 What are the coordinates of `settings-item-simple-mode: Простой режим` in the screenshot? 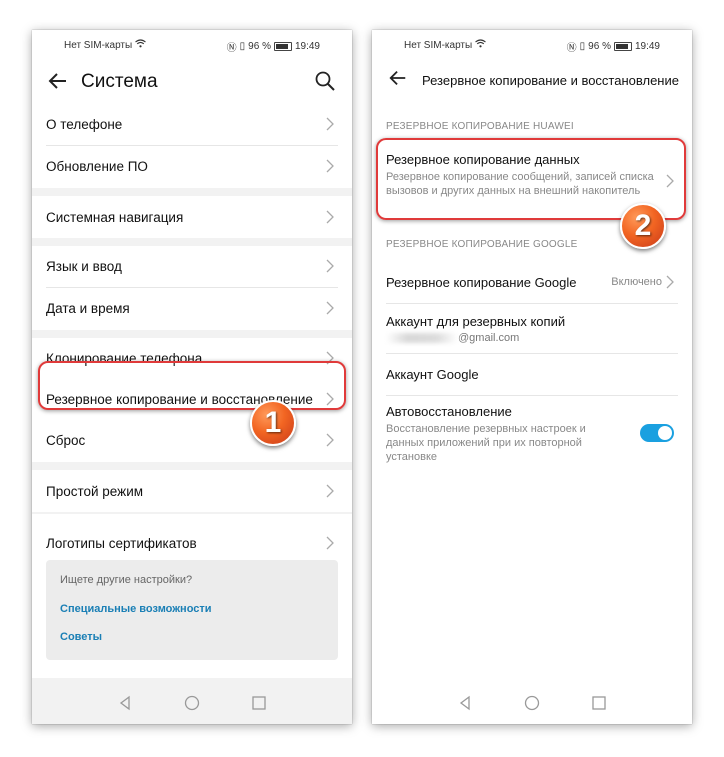 It's located at (192, 491).